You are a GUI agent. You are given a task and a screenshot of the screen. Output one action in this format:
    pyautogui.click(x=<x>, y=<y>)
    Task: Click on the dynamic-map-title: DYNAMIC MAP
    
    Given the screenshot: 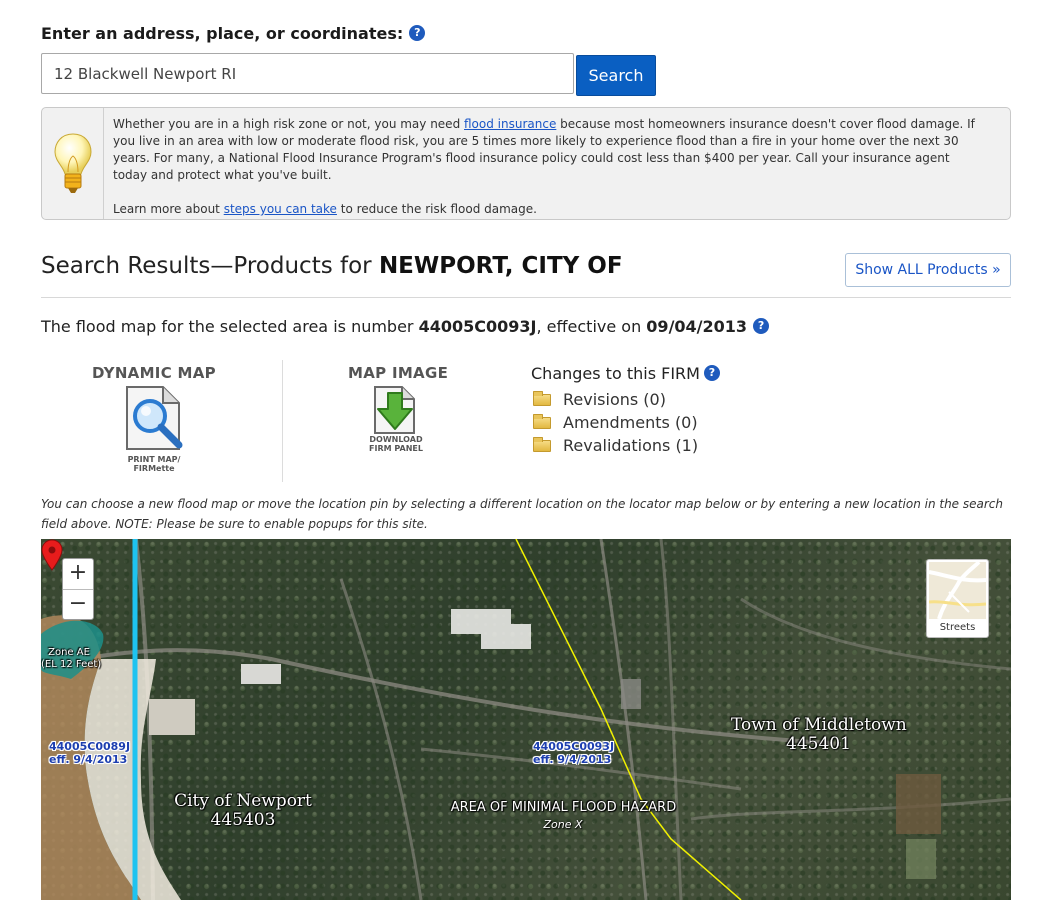 What is the action you would take?
    pyautogui.click(x=154, y=373)
    